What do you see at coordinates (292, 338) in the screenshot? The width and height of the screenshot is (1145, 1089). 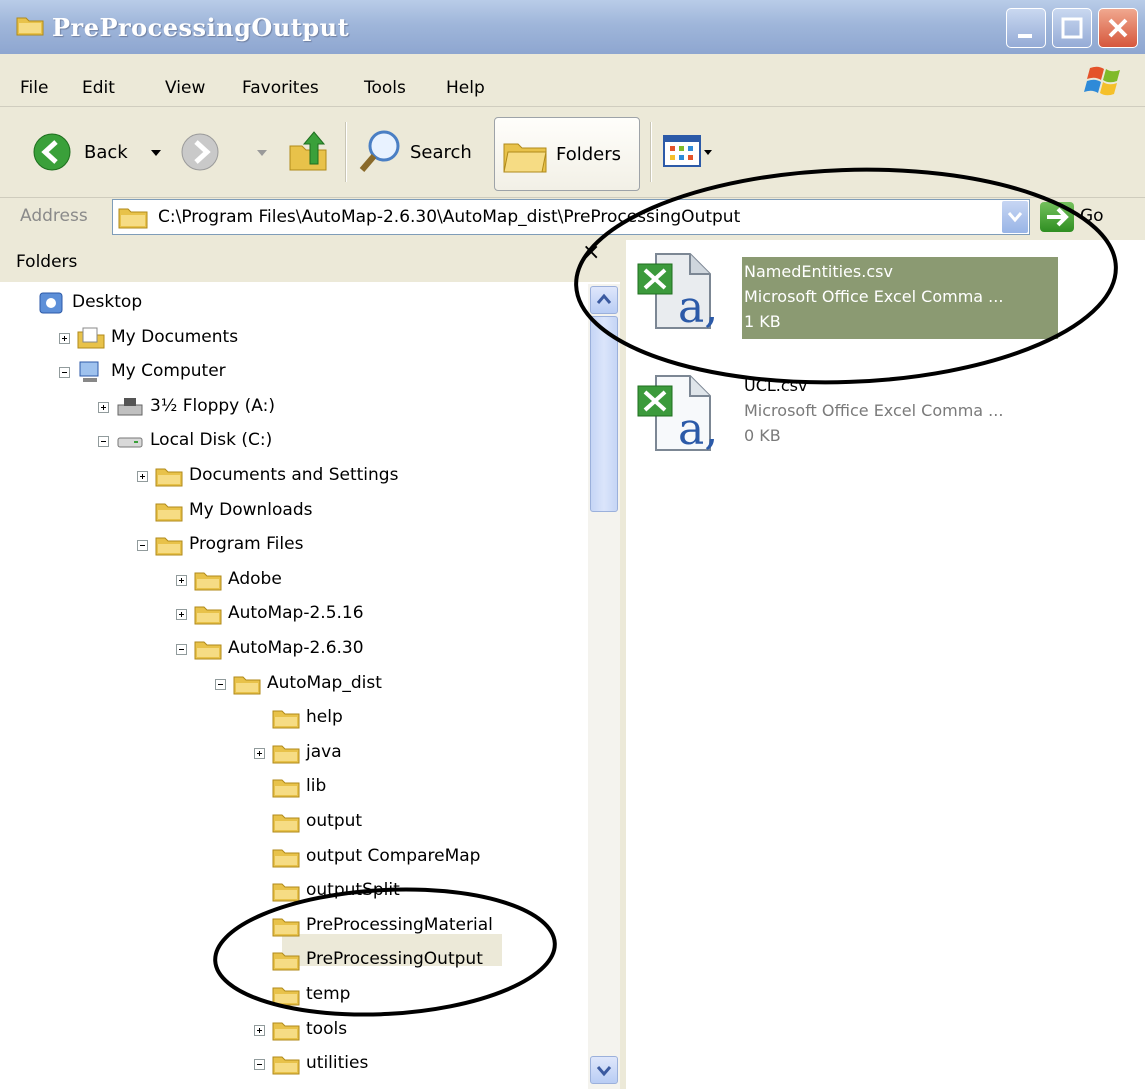 I see `tree-item: My Documents` at bounding box center [292, 338].